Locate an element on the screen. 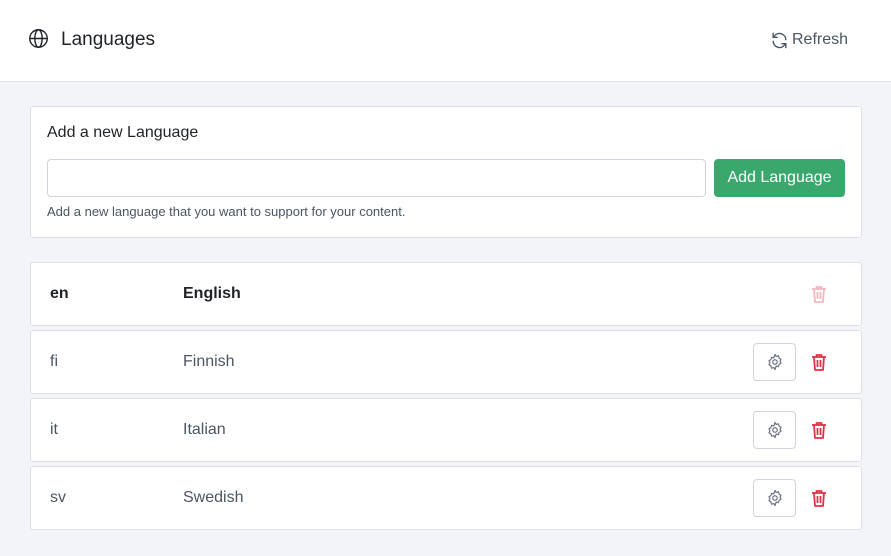  language-name: English is located at coordinates (212, 293).